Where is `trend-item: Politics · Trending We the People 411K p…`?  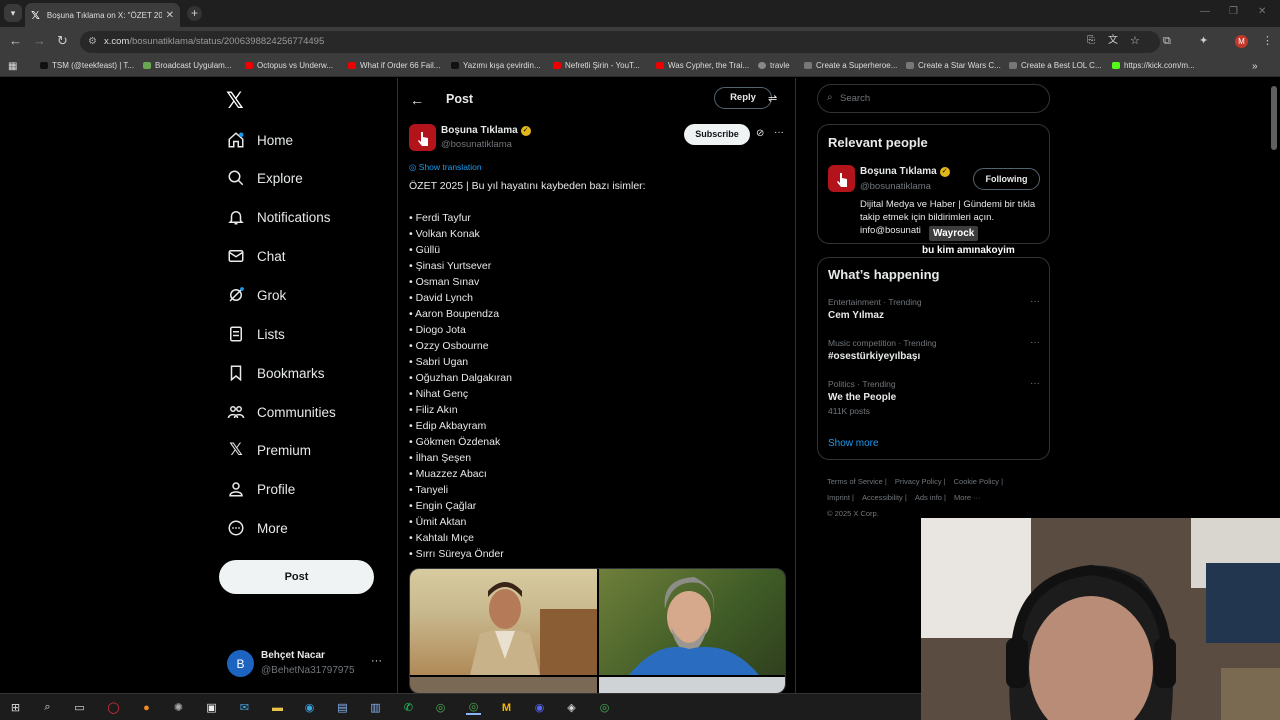 trend-item: Politics · Trending We the People 411K p… is located at coordinates (935, 397).